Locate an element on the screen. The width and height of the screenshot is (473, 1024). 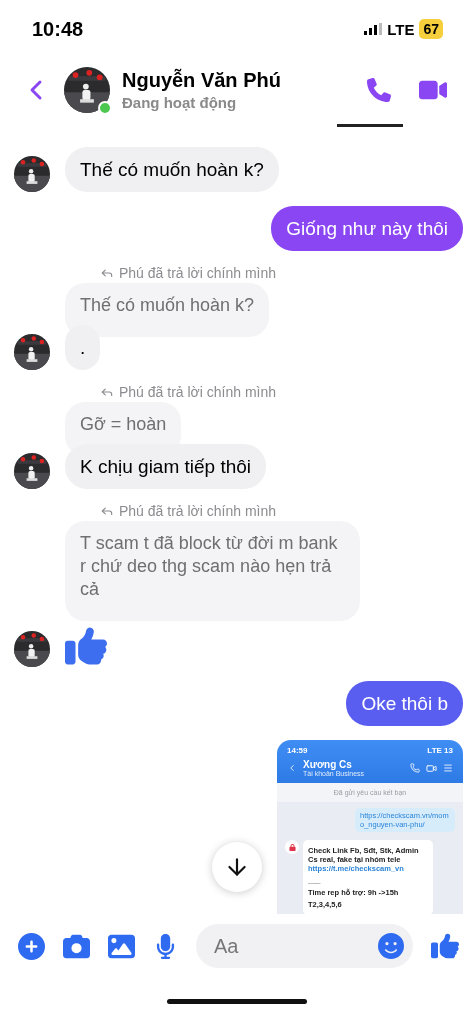
network-label: LTE 13 is located at coordinates (440, 750).